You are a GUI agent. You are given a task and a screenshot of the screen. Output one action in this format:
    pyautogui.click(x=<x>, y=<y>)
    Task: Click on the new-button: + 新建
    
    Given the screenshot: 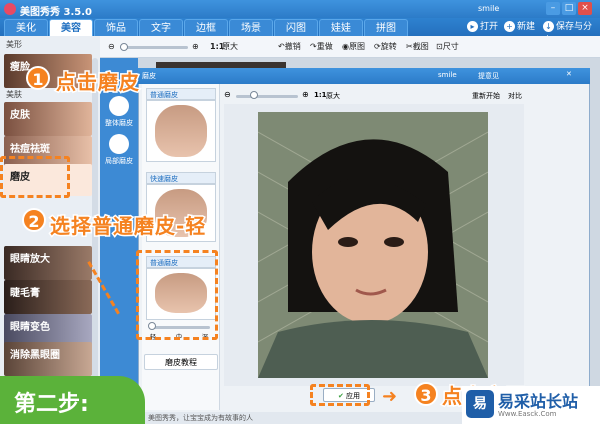 What is the action you would take?
    pyautogui.click(x=519, y=27)
    